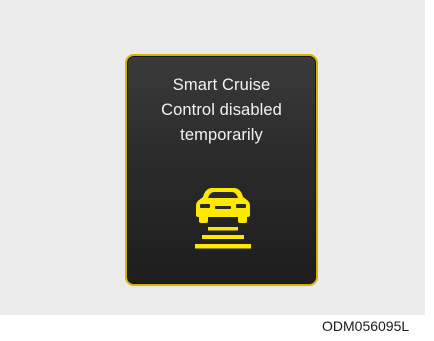 This screenshot has height=341, width=434. I want to click on message-line-1: Smart Cruise, so click(221, 85).